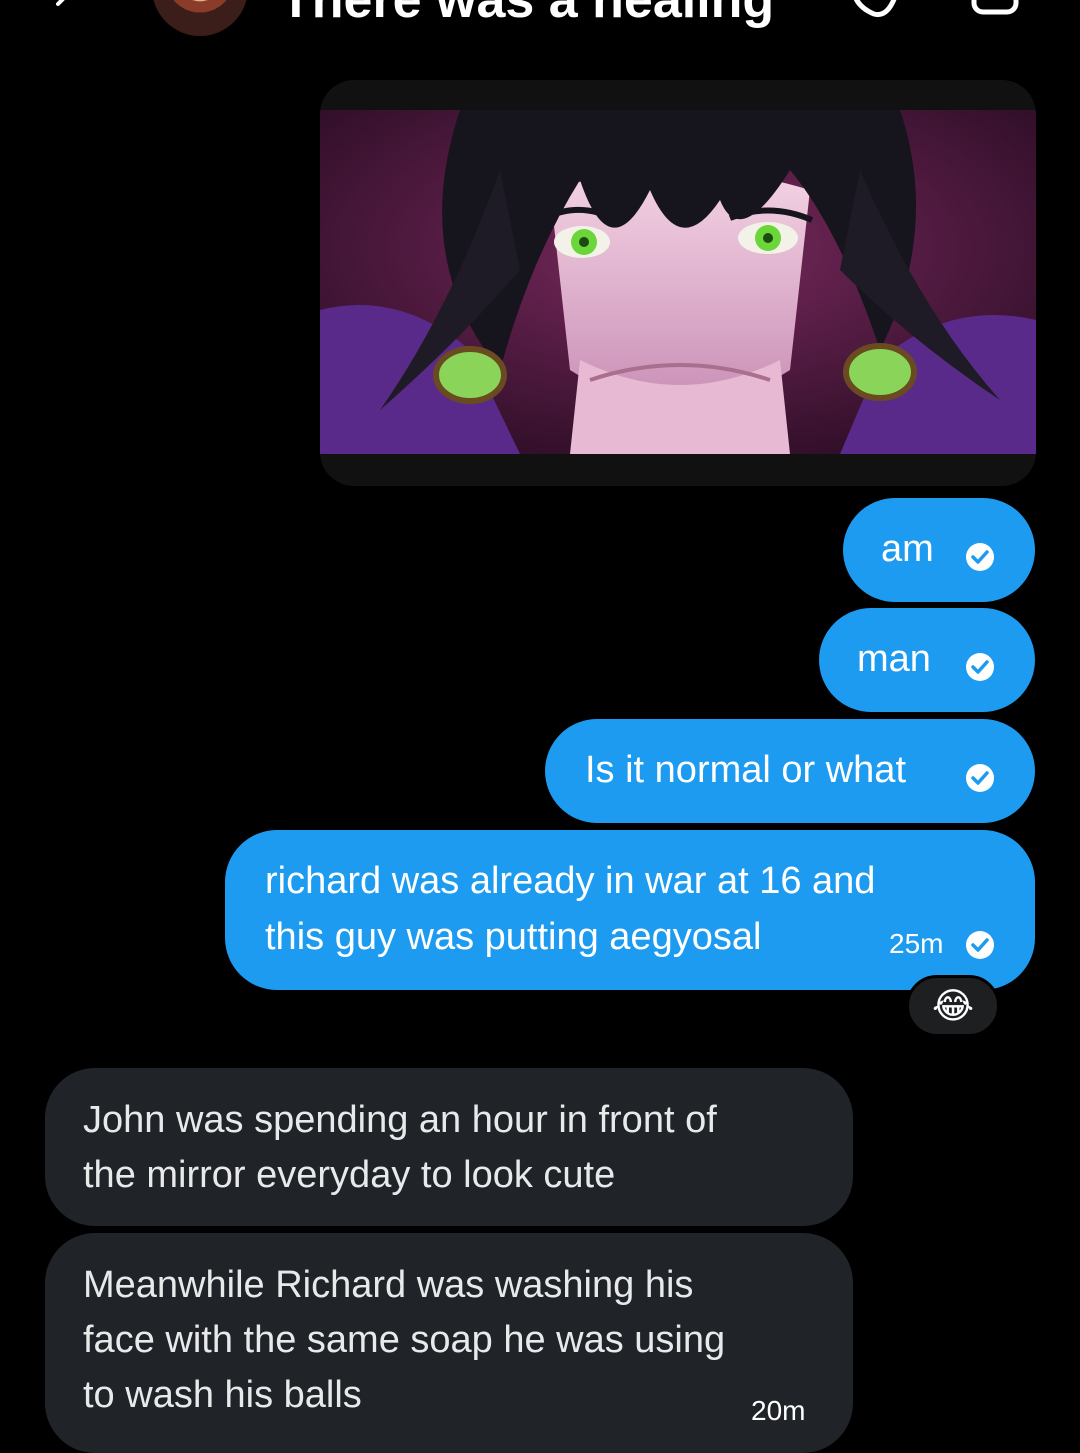 This screenshot has height=1453, width=1080. What do you see at coordinates (570, 881) in the screenshot?
I see `message-text-line: richard was already in war at 16 and` at bounding box center [570, 881].